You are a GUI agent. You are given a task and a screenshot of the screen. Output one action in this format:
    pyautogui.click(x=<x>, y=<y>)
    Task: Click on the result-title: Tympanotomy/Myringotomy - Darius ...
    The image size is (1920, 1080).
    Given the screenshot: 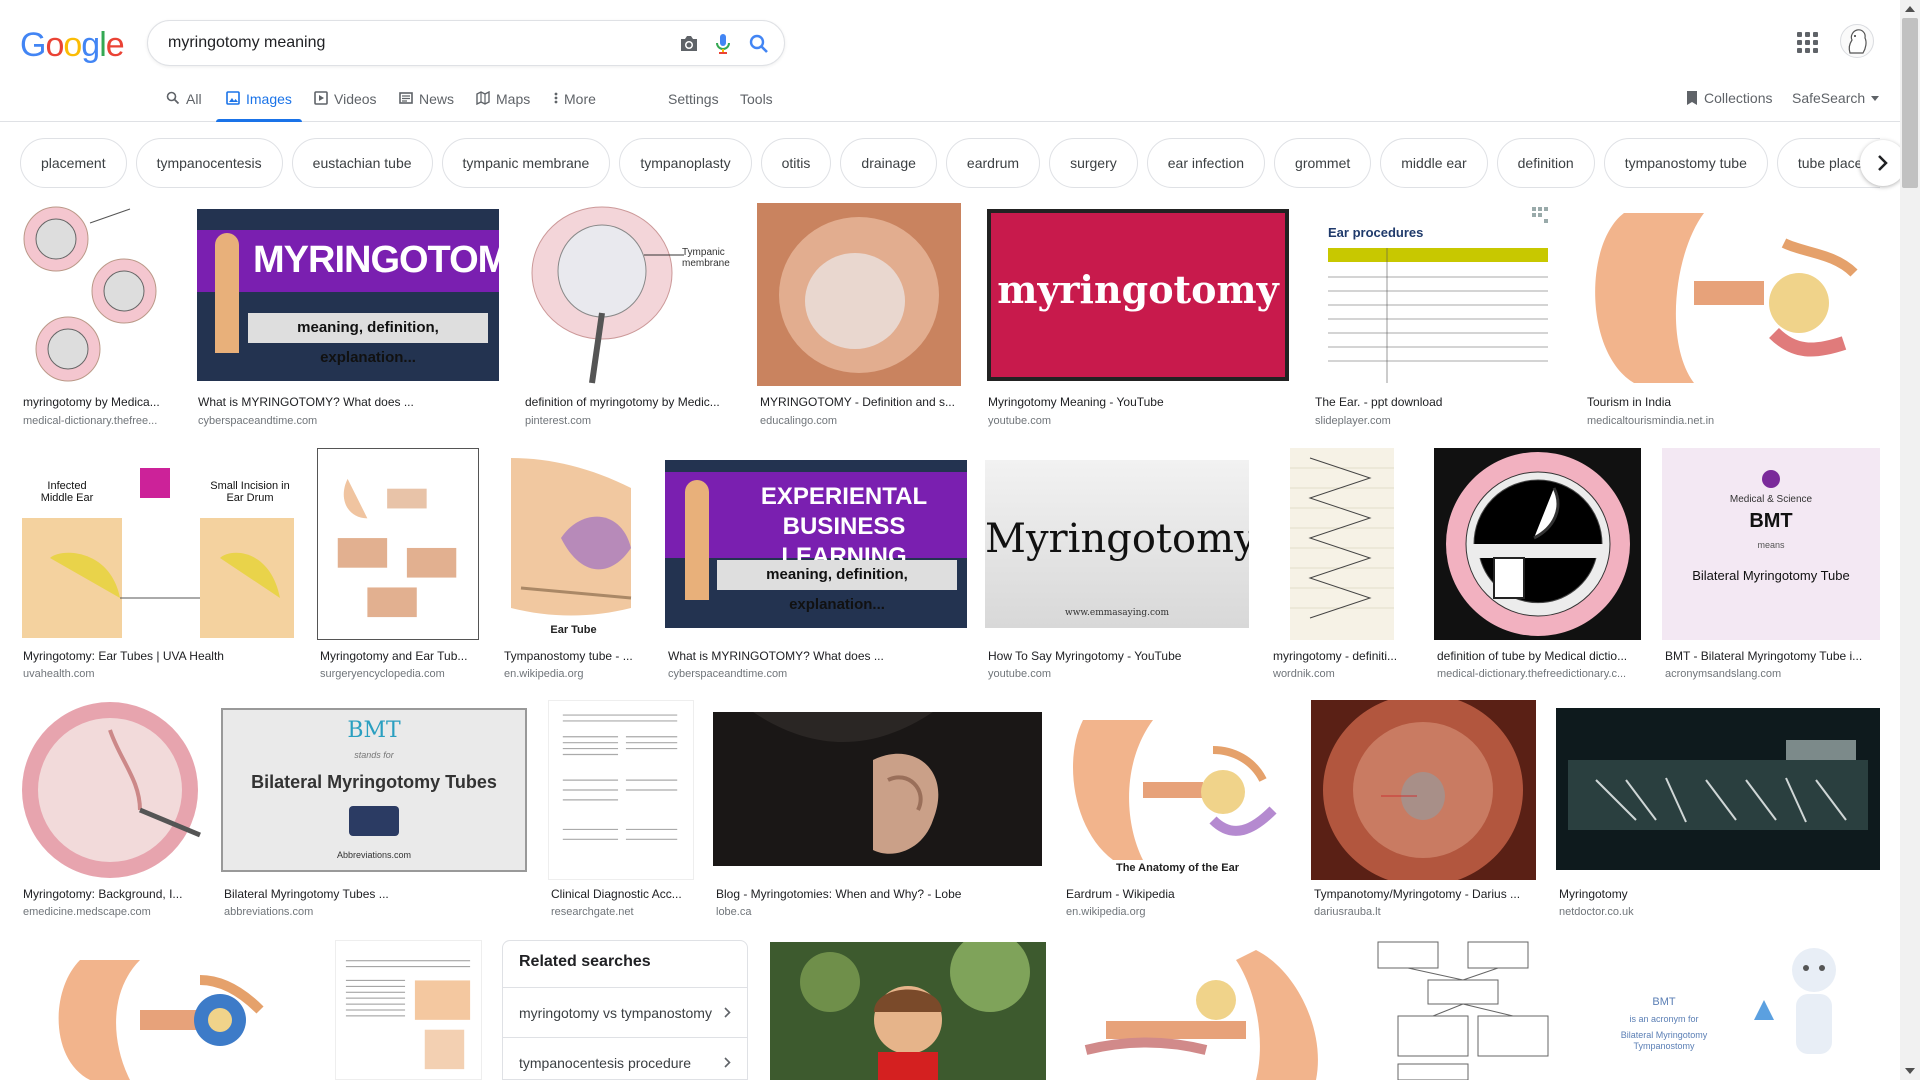 What is the action you would take?
    pyautogui.click(x=1425, y=894)
    